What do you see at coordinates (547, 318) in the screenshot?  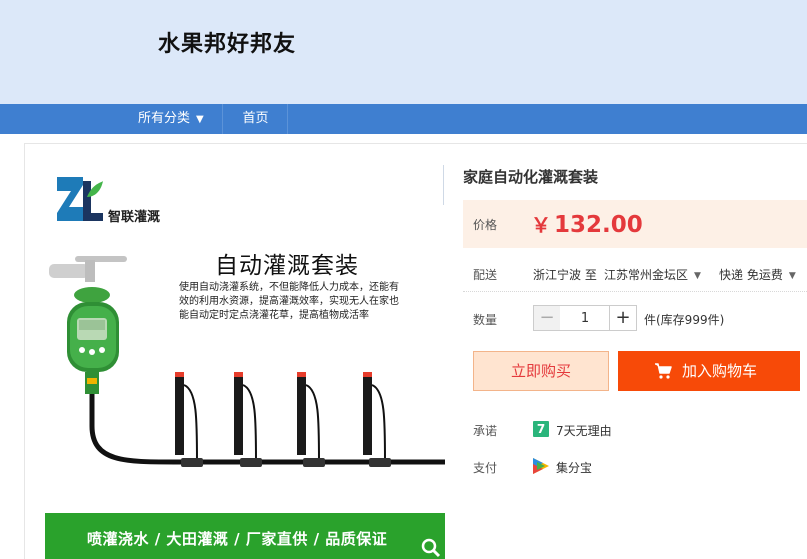 I see `quantity-decrease-button: −` at bounding box center [547, 318].